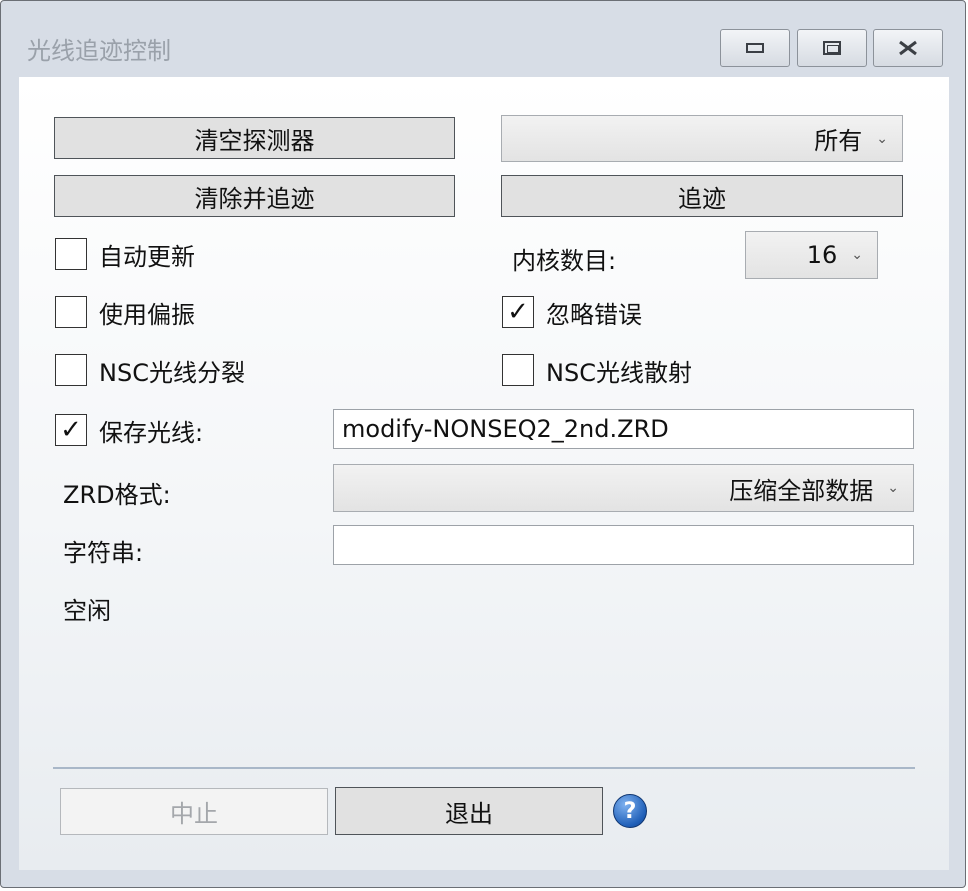 The image size is (968, 891). I want to click on ignore-errors-option: ✓ 忽略错误, so click(572, 312).